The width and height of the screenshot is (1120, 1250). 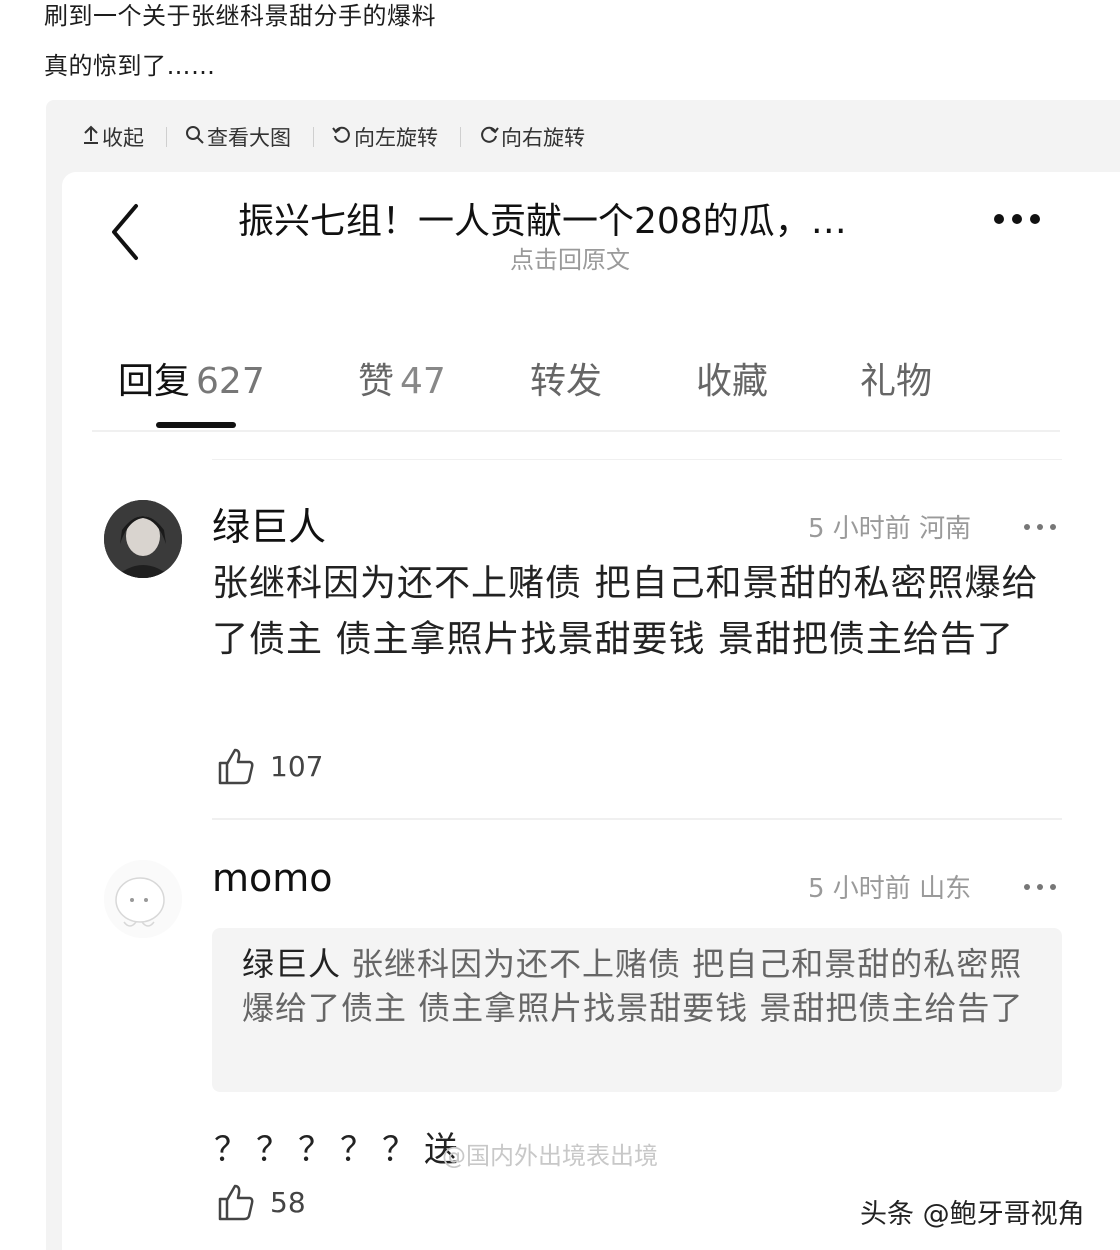 I want to click on tab-likes: 赞 47, so click(x=402, y=378).